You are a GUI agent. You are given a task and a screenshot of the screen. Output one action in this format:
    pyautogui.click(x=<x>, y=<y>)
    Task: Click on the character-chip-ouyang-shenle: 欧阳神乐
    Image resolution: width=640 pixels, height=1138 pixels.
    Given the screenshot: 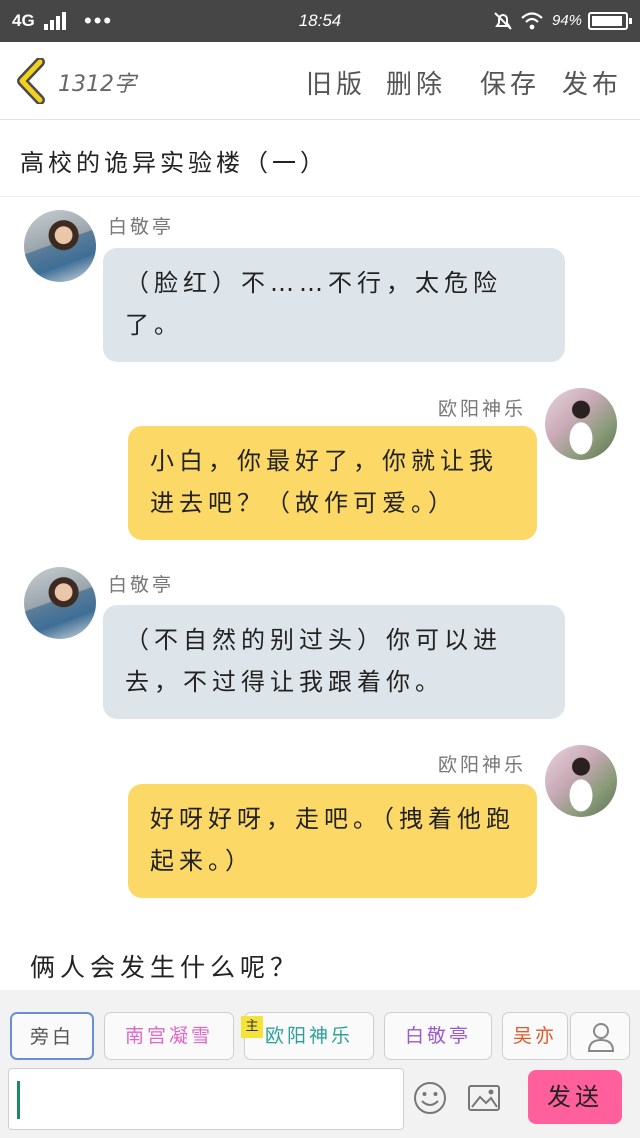 What is the action you would take?
    pyautogui.click(x=309, y=1036)
    